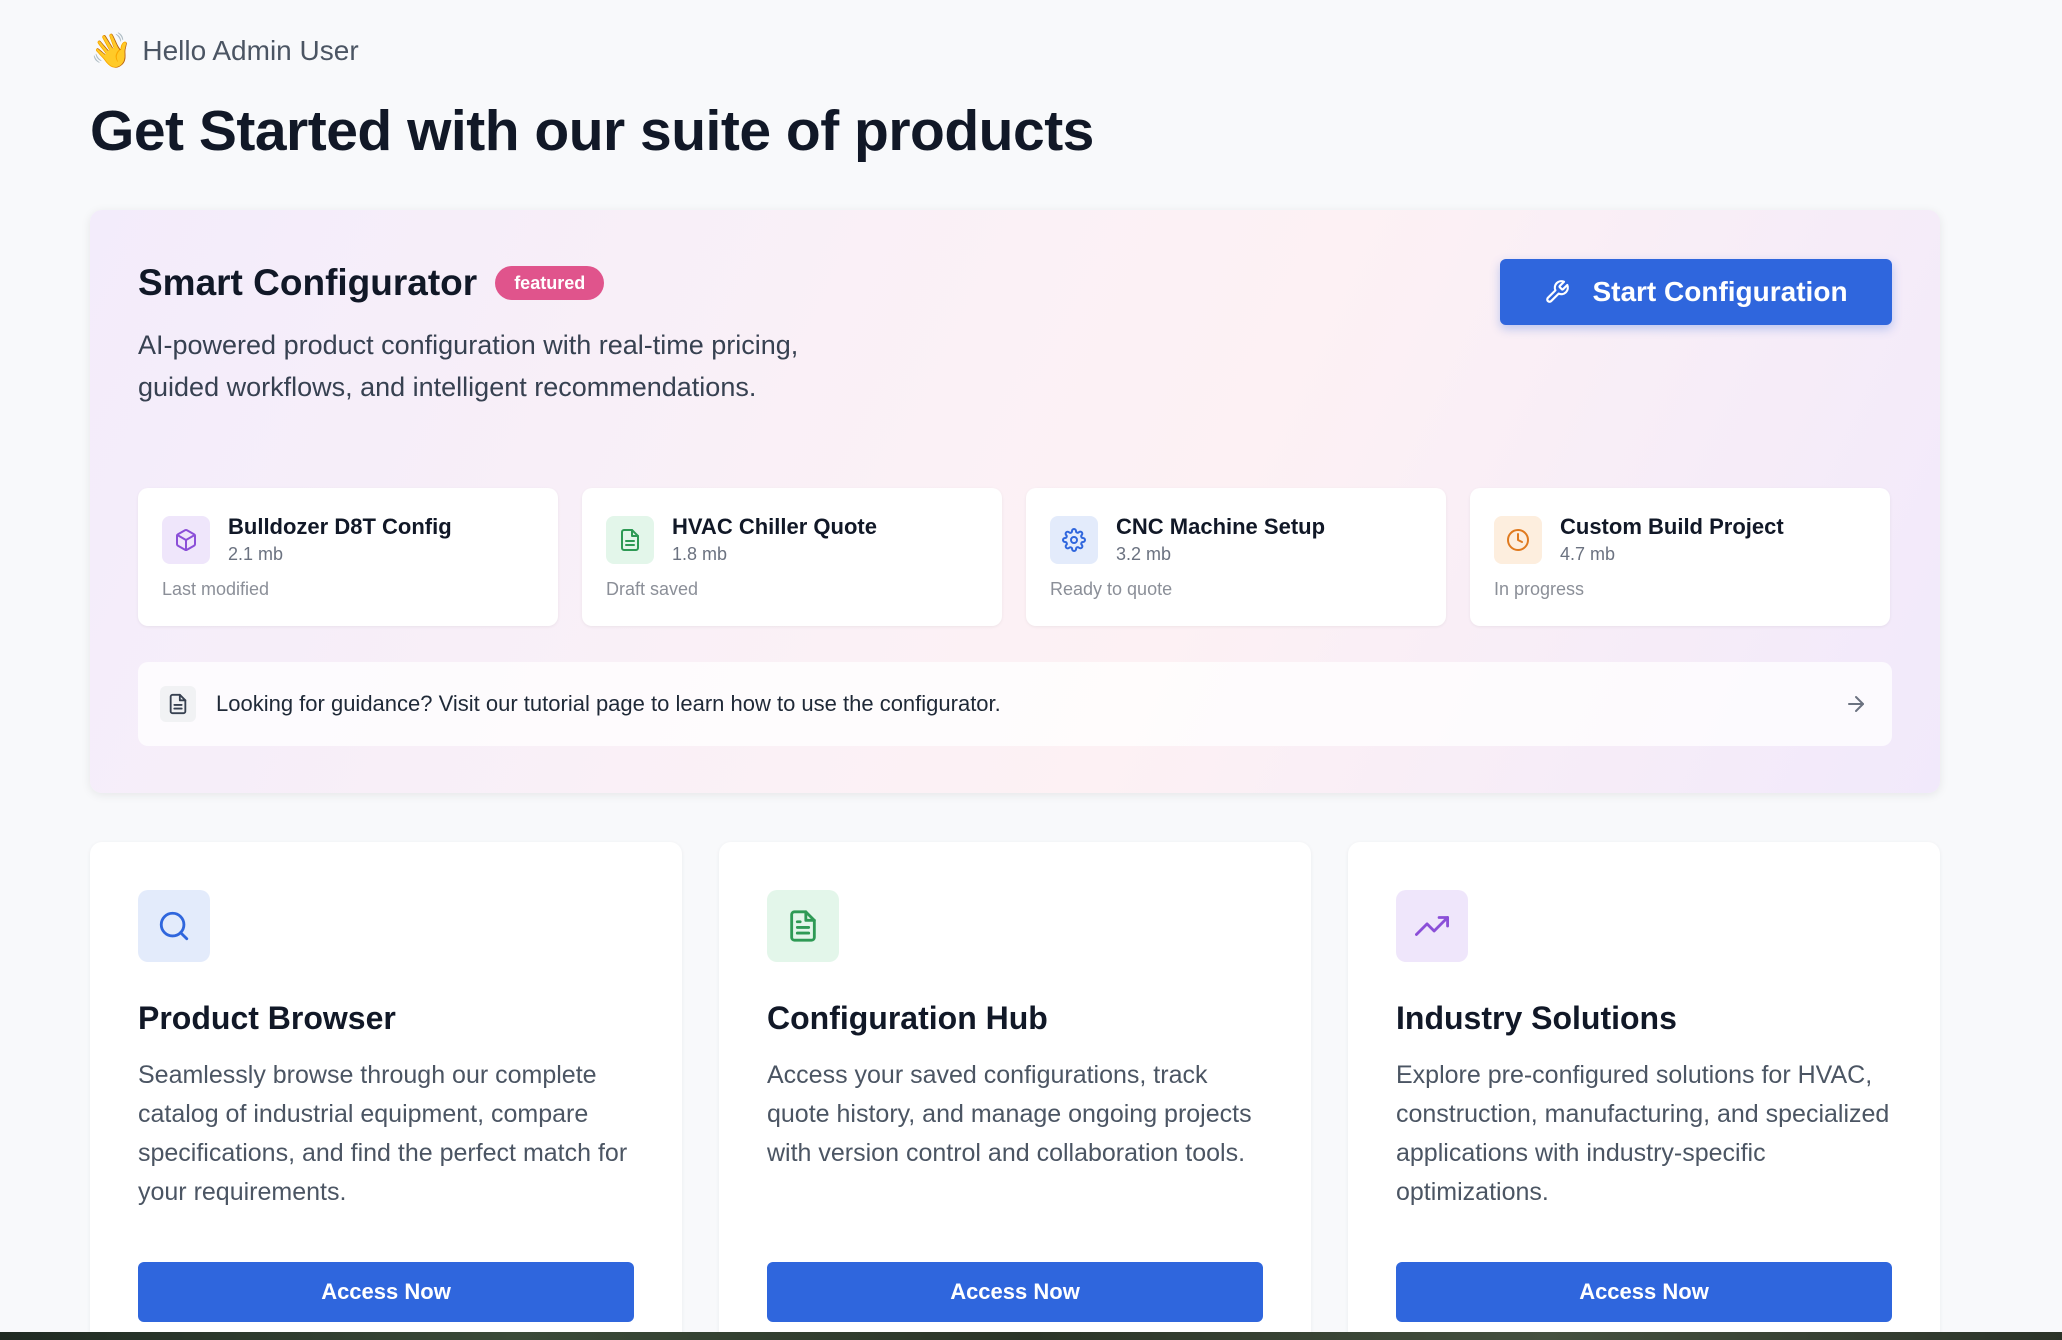 The width and height of the screenshot is (2062, 1340). Describe the element at coordinates (267, 1018) in the screenshot. I see `product-title: Product Browser` at that location.